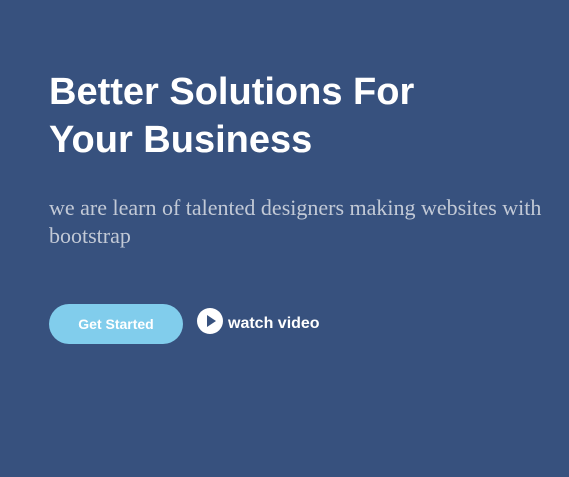 This screenshot has height=477, width=569. What do you see at coordinates (274, 323) in the screenshot?
I see `watch-video-label: watch video` at bounding box center [274, 323].